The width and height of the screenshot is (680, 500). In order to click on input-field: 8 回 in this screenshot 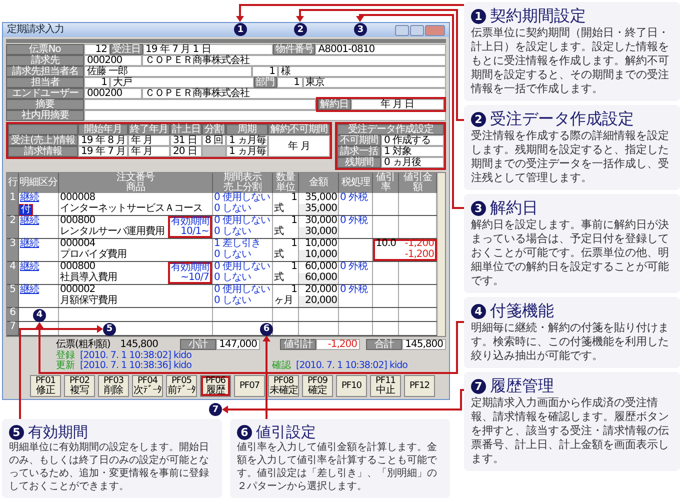, I will do `click(214, 140)`.